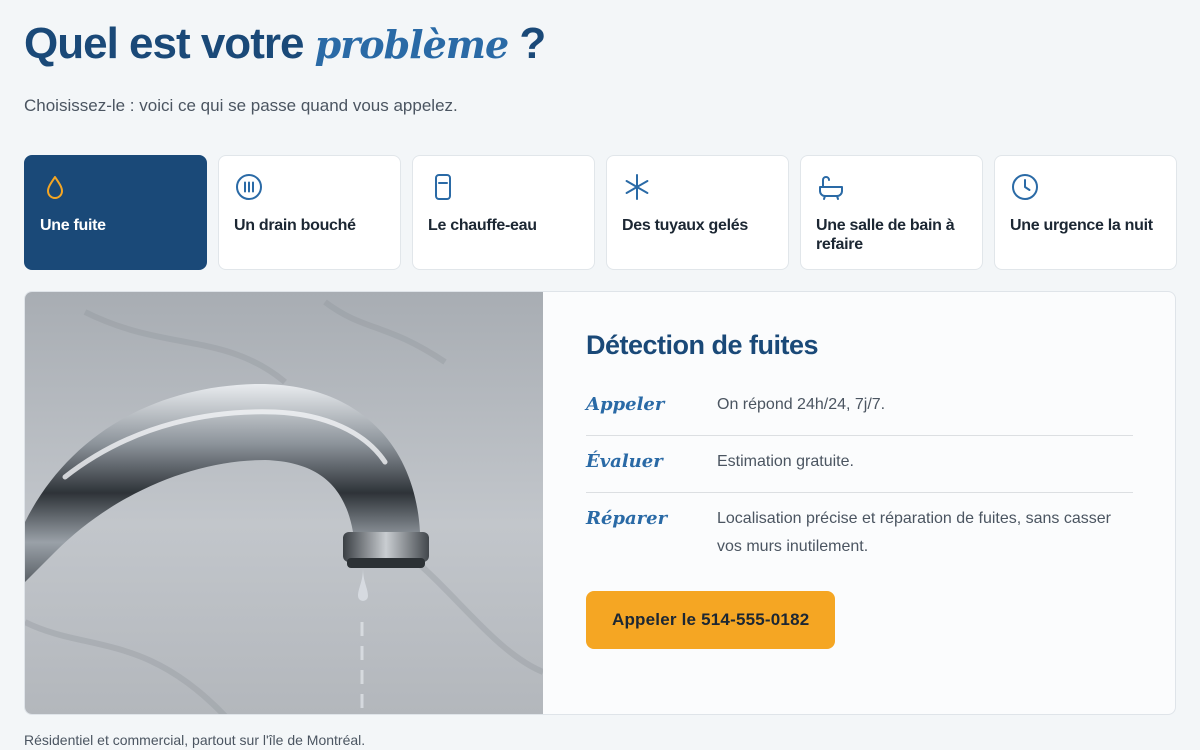 This screenshot has height=750, width=1200. I want to click on tab-urgence-nuit: Une urgence la nuit, so click(1085, 212).